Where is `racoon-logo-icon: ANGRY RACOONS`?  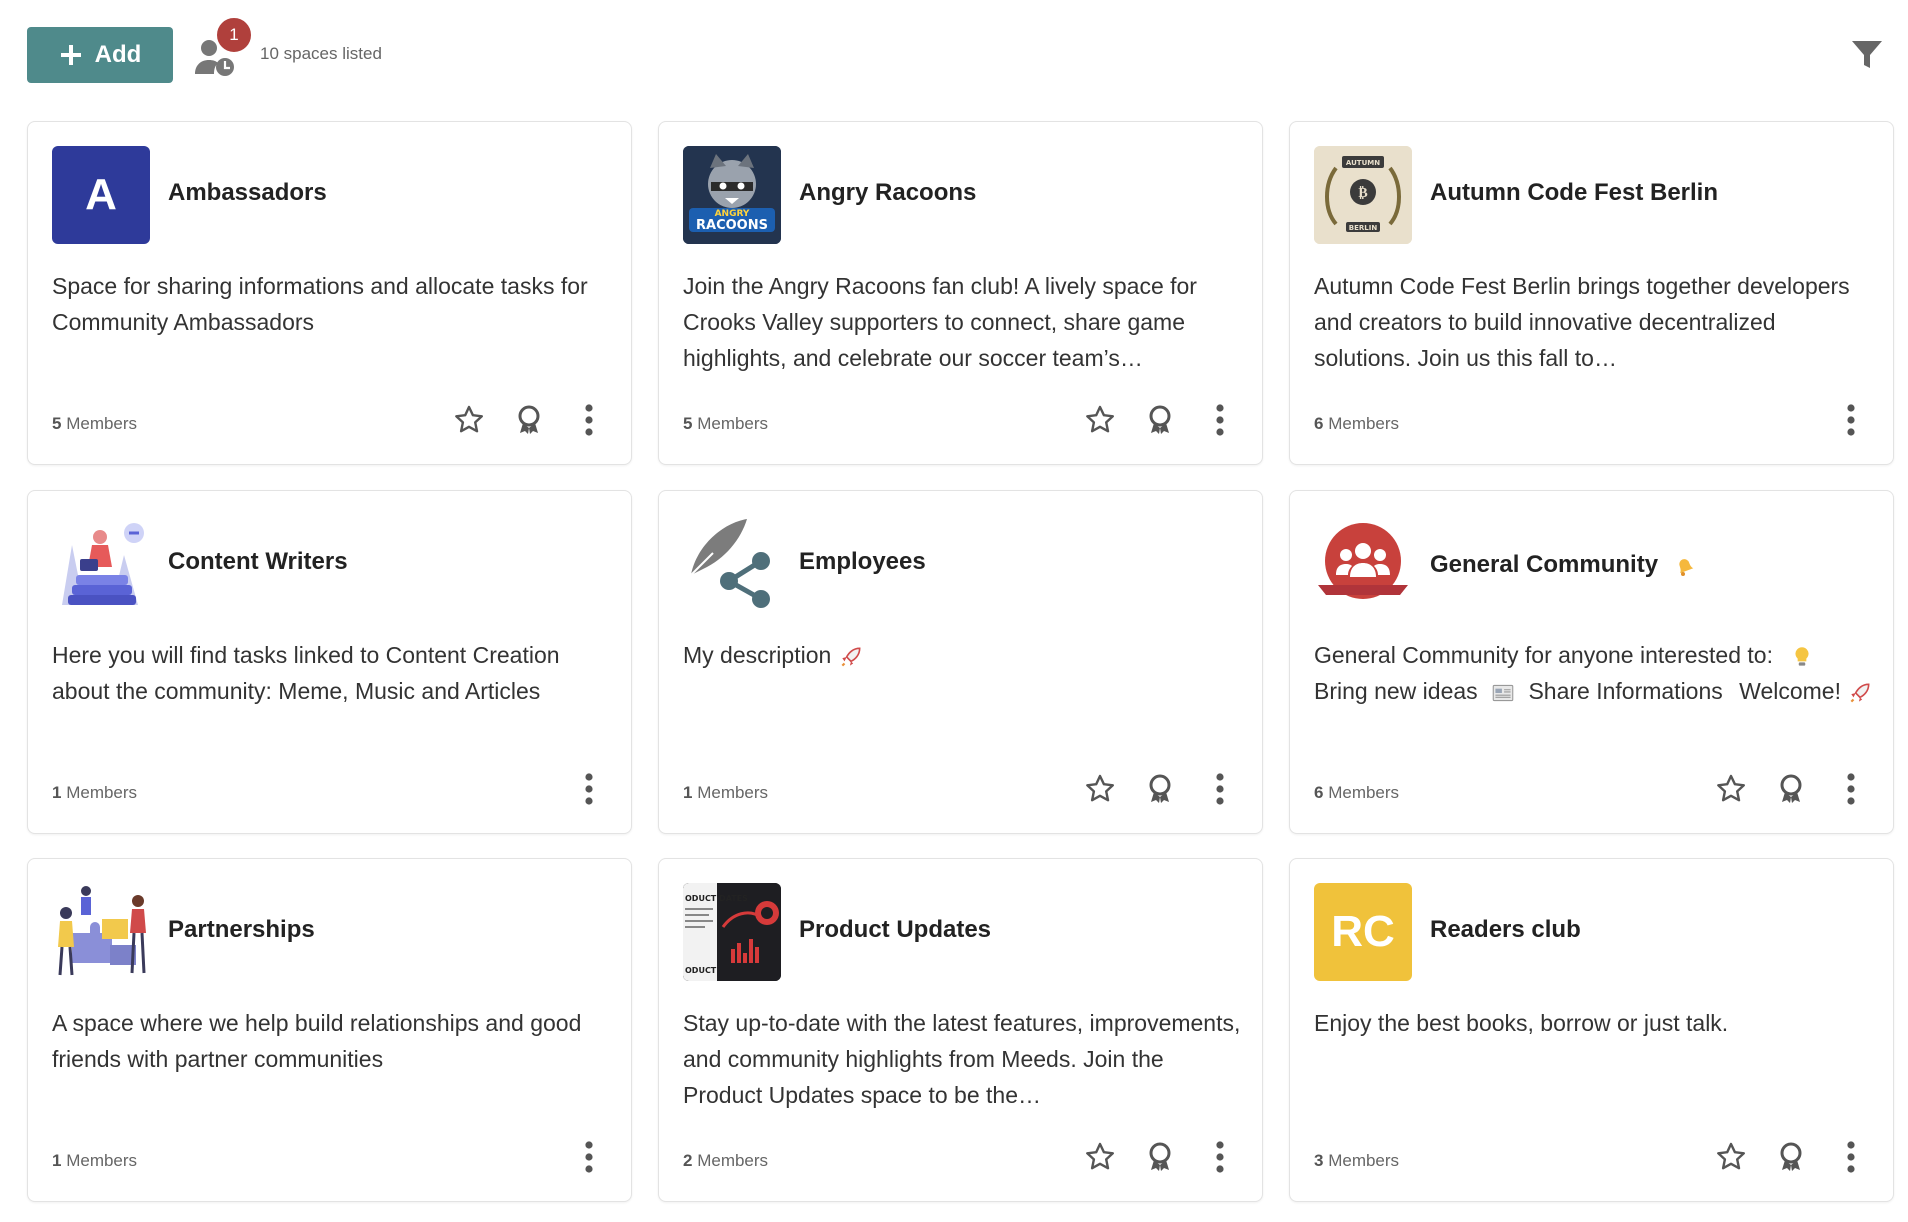 racoon-logo-icon: ANGRY RACOONS is located at coordinates (732, 195).